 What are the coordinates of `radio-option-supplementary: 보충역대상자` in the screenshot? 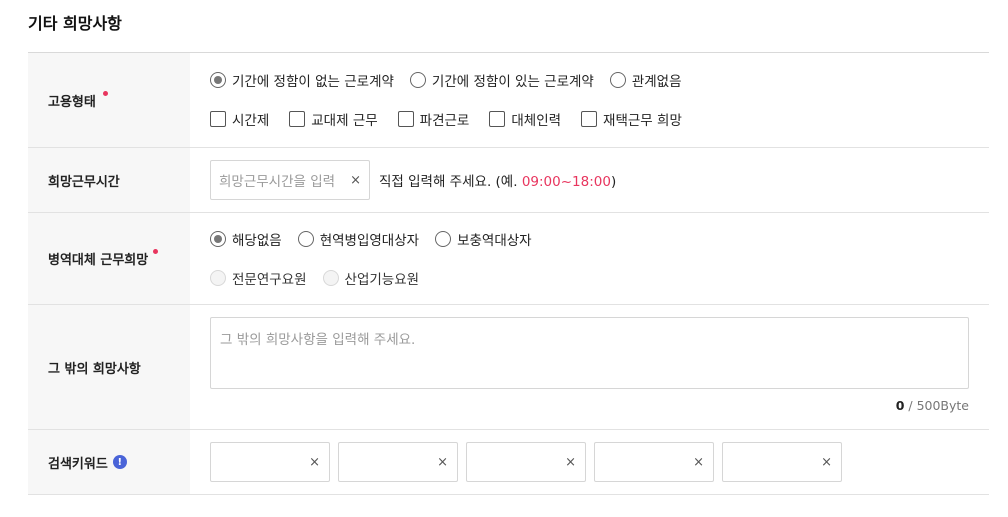 It's located at (483, 239).